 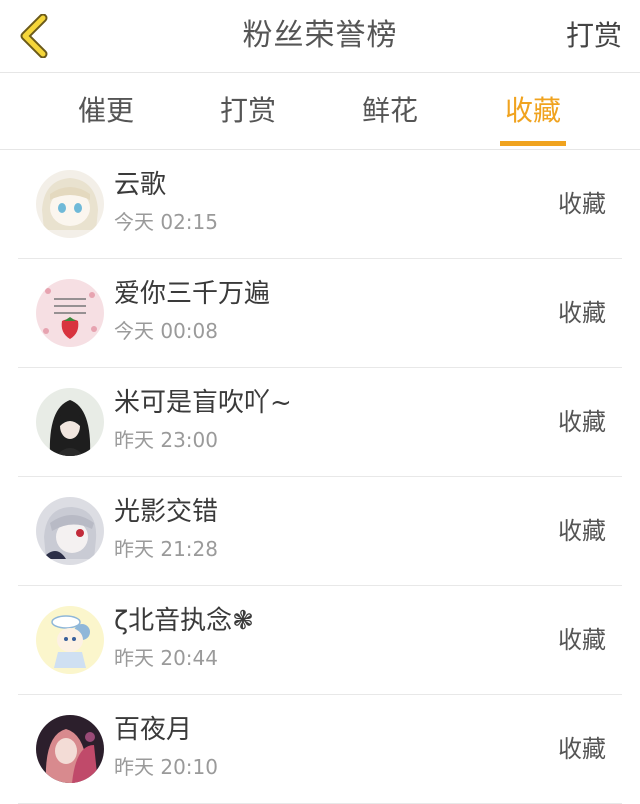 What do you see at coordinates (594, 36) in the screenshot?
I see `tip-button: 打赏` at bounding box center [594, 36].